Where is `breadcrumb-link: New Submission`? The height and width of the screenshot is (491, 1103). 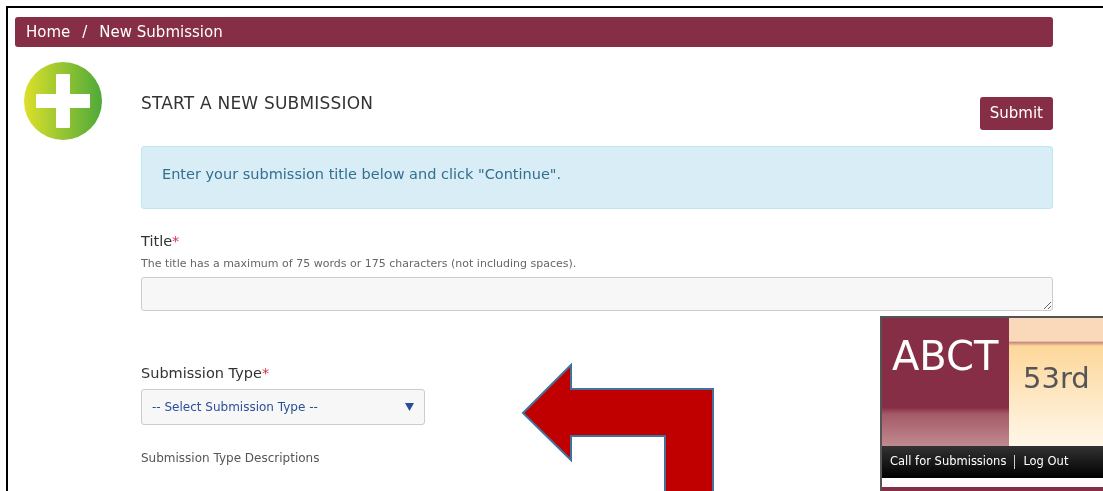 breadcrumb-link: New Submission is located at coordinates (161, 32).